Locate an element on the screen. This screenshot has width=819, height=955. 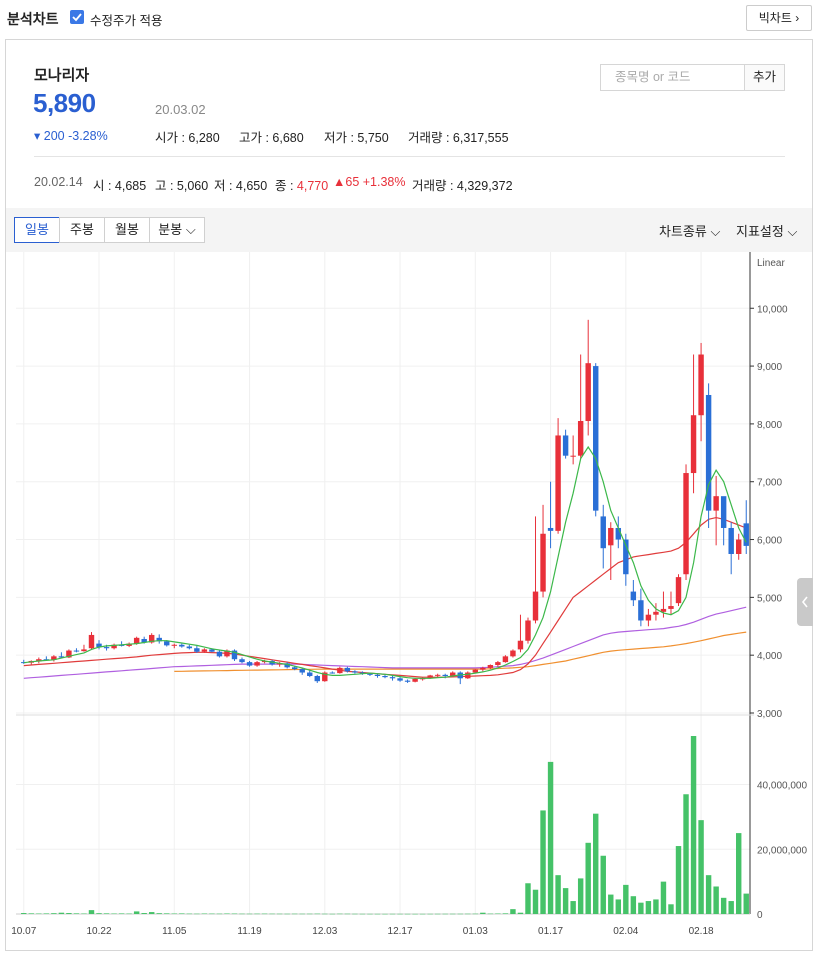
chevron-left-icon is located at coordinates (804, 602).